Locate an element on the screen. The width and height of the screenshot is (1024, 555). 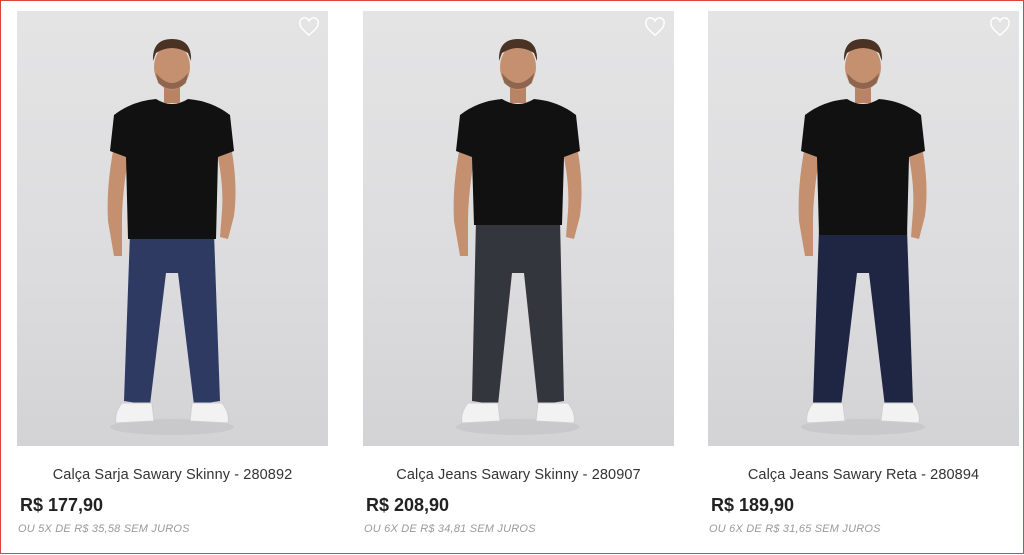
product-name: Calça Sarja Sawary Skinny - 280892 is located at coordinates (172, 475).